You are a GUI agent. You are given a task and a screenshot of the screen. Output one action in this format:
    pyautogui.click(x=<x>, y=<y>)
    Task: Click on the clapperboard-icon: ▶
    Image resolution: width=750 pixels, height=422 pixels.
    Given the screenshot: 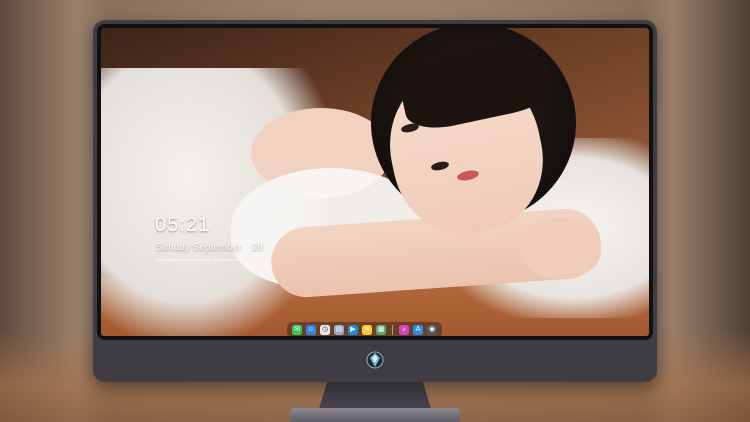 What is the action you would take?
    pyautogui.click(x=353, y=329)
    